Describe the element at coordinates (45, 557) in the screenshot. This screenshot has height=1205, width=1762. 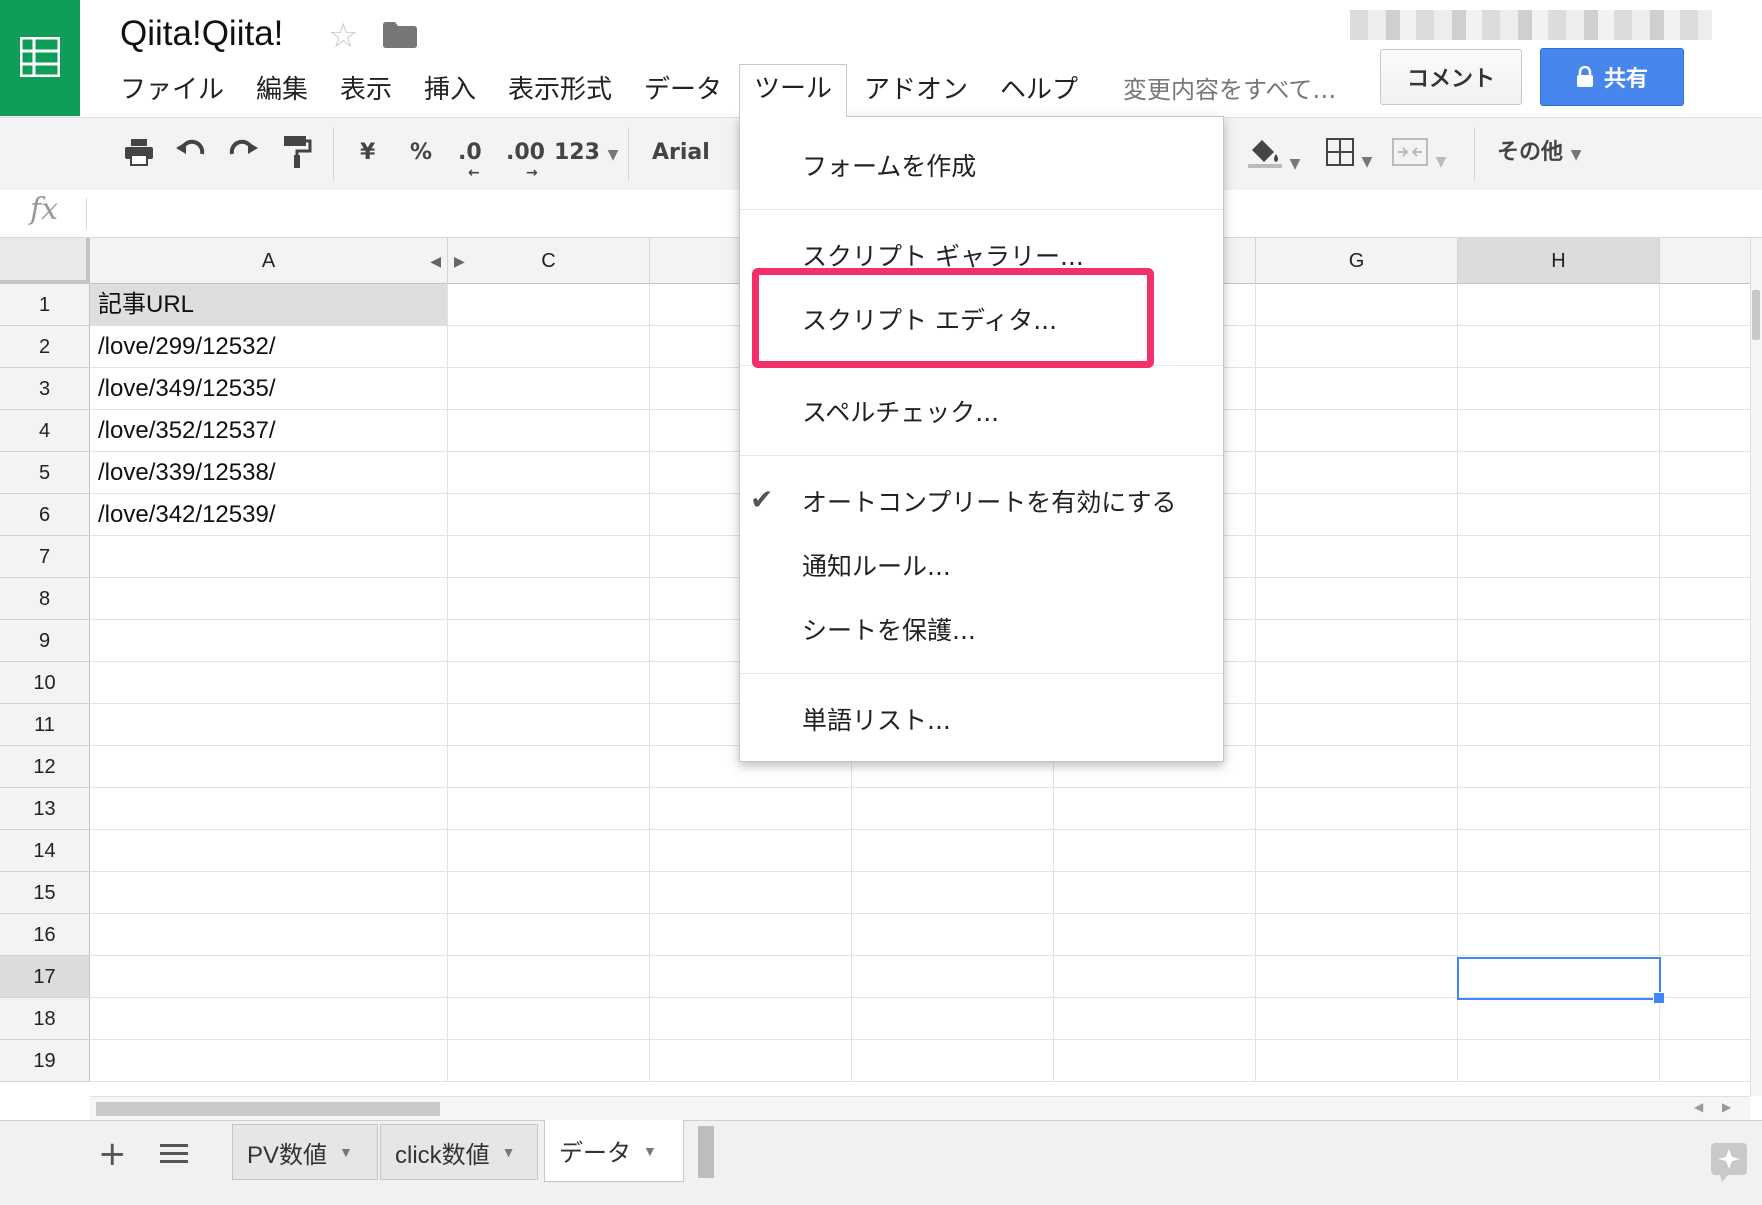
I see `row-header: 7` at that location.